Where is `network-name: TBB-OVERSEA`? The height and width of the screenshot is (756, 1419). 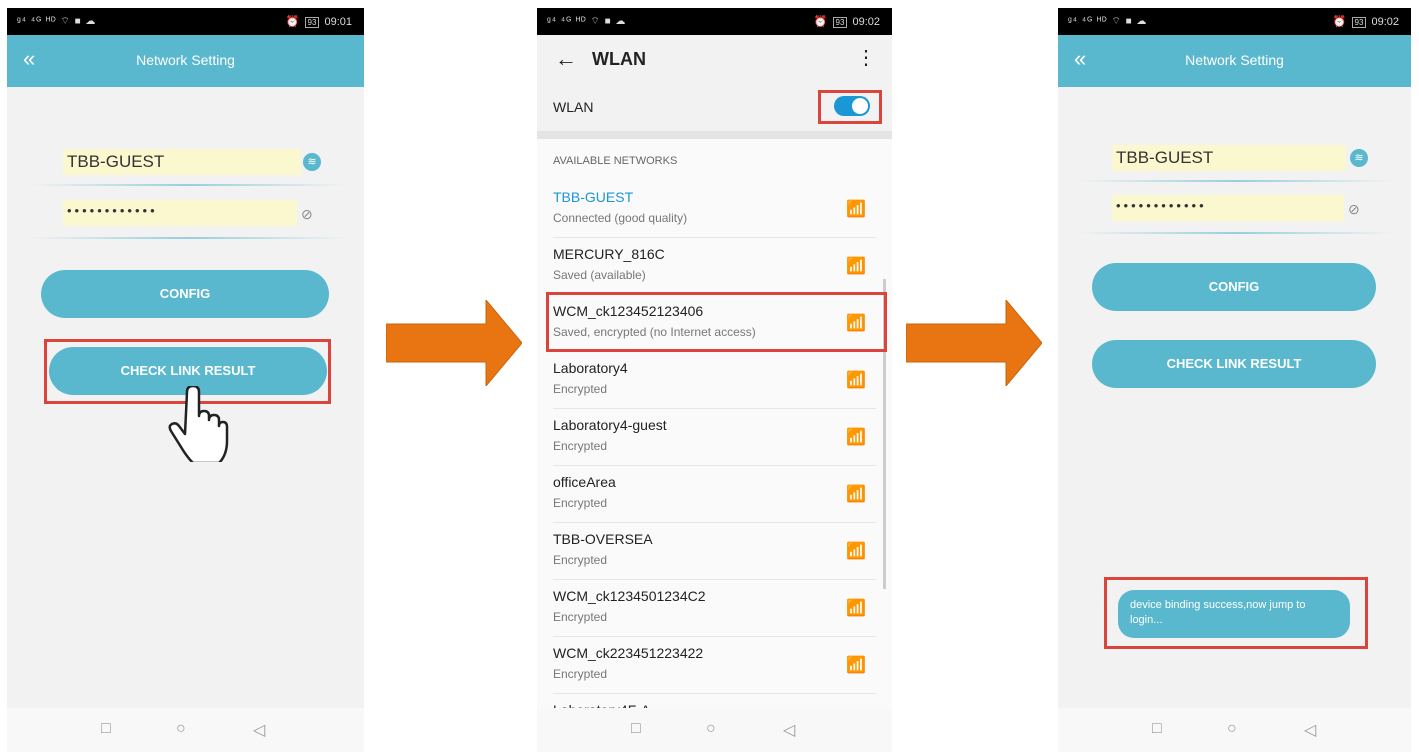 network-name: TBB-OVERSEA is located at coordinates (603, 539).